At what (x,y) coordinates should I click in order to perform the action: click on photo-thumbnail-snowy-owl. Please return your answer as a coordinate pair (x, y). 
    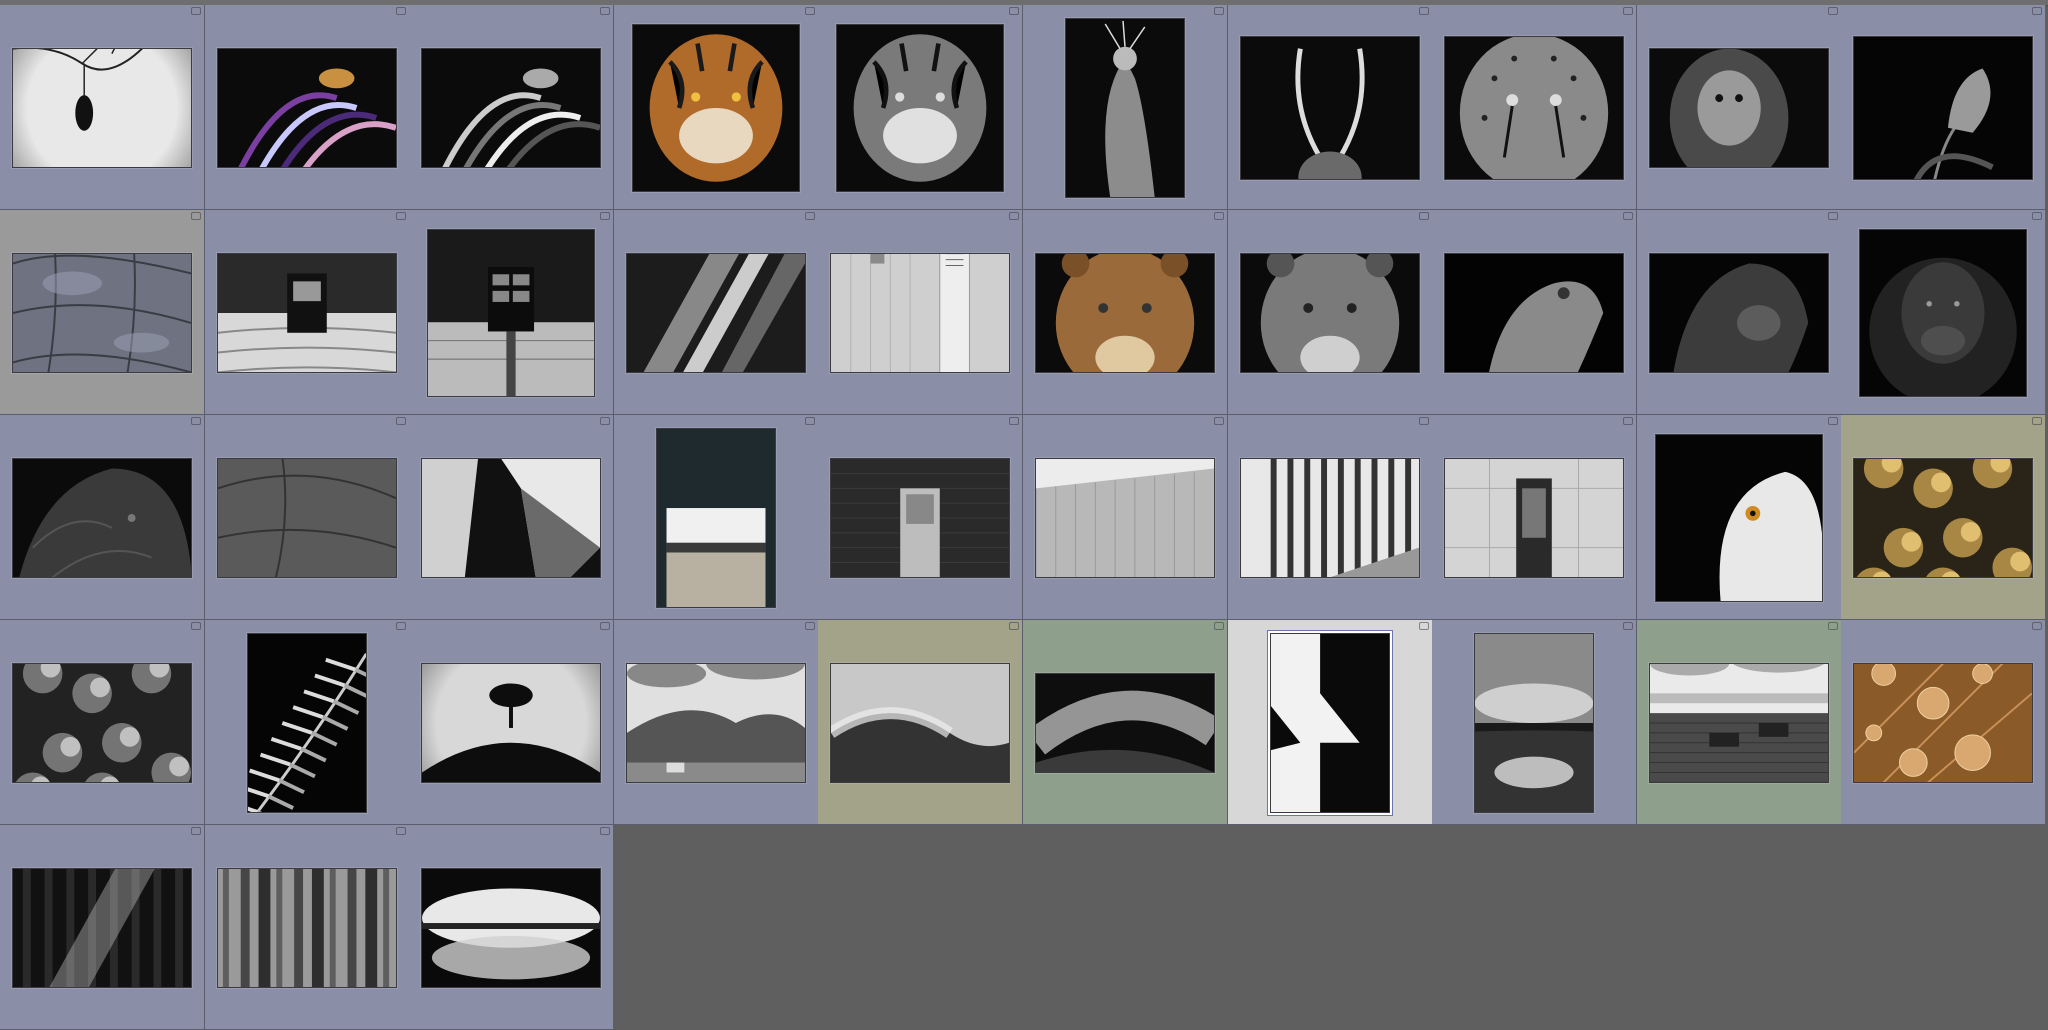
    Looking at the image, I should click on (1738, 518).